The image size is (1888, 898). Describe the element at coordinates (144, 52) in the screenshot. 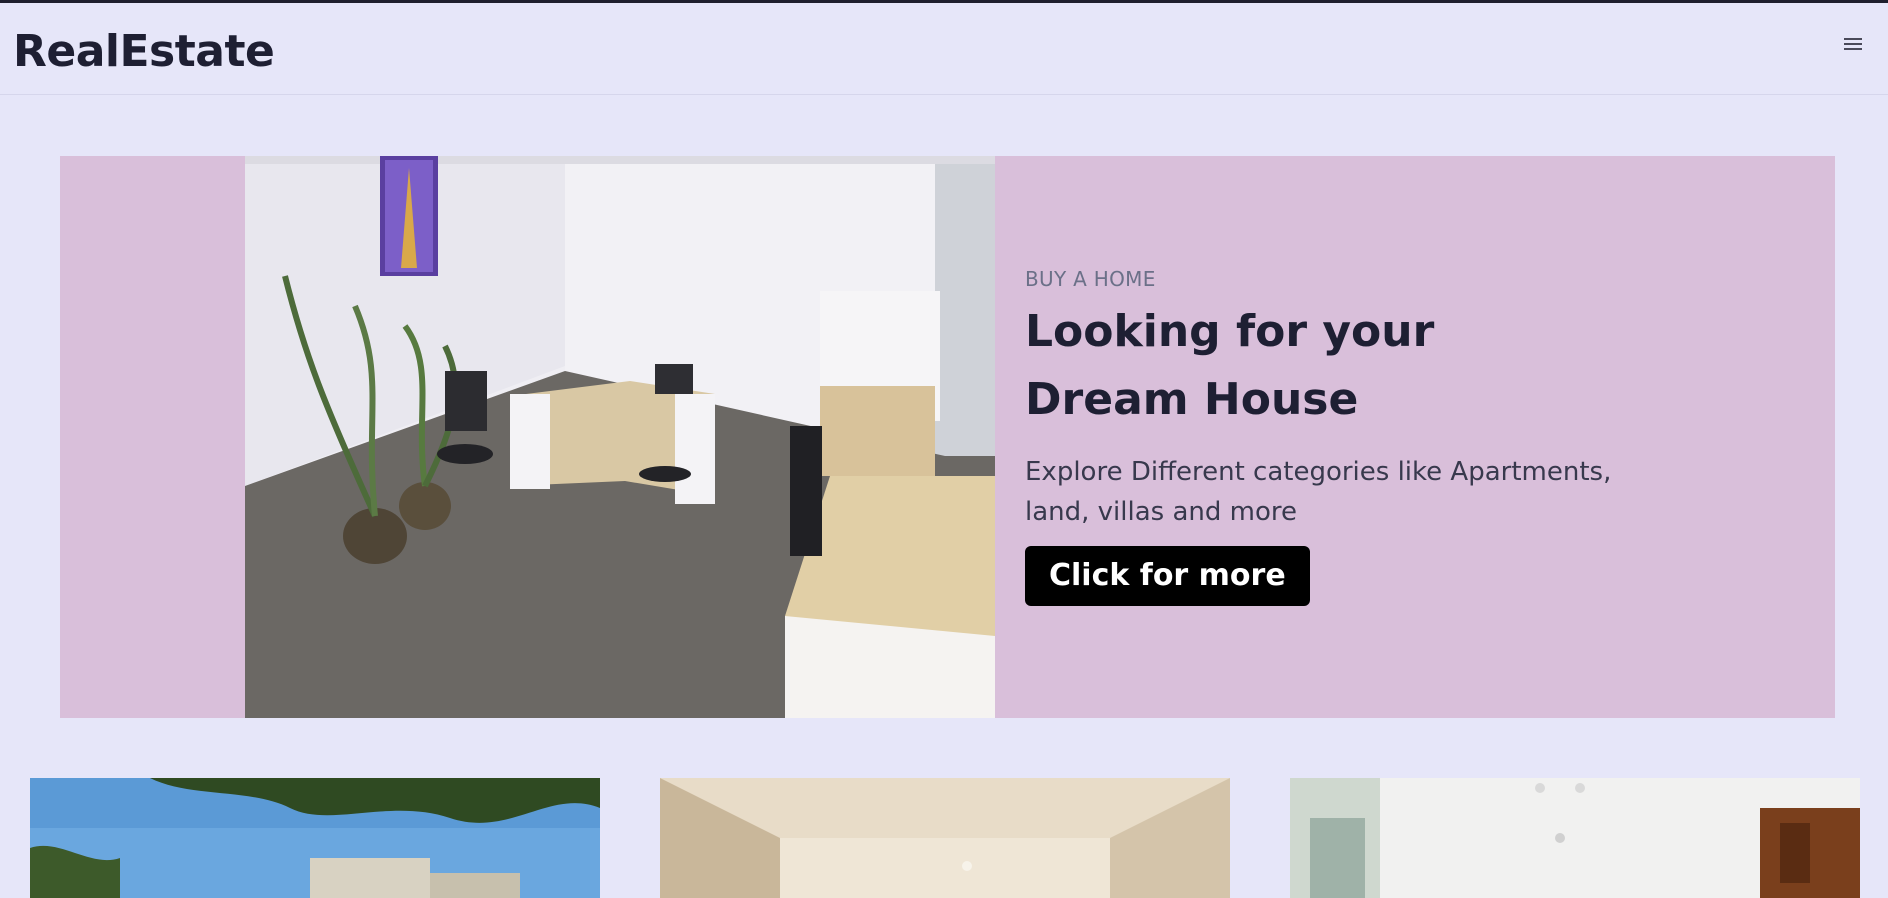

I see `brand-logo: RealEstate` at that location.